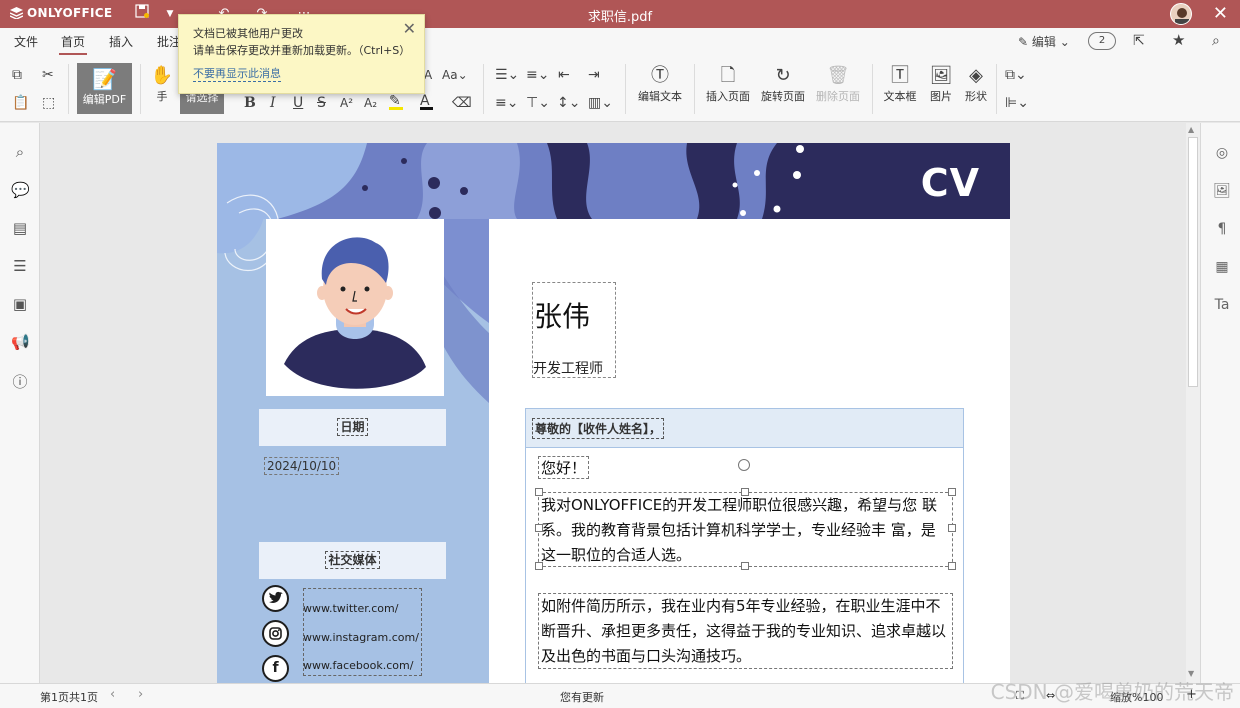 The image size is (1240, 708). I want to click on close-toast-icon: ✕, so click(409, 28).